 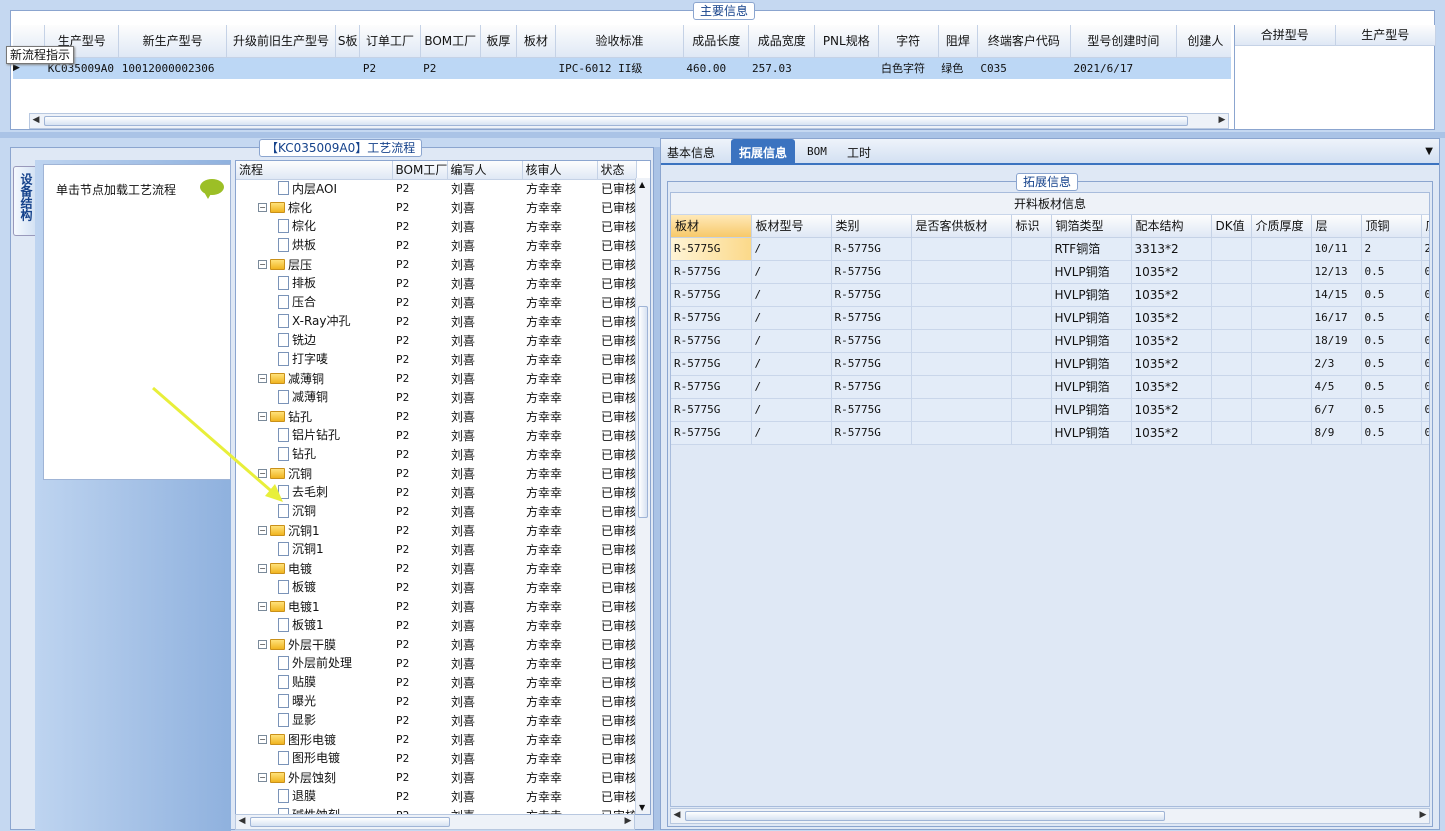 I want to click on tree-row: − 钻孔 P2 刘喜 方幸幸 已审核, so click(x=436, y=416).